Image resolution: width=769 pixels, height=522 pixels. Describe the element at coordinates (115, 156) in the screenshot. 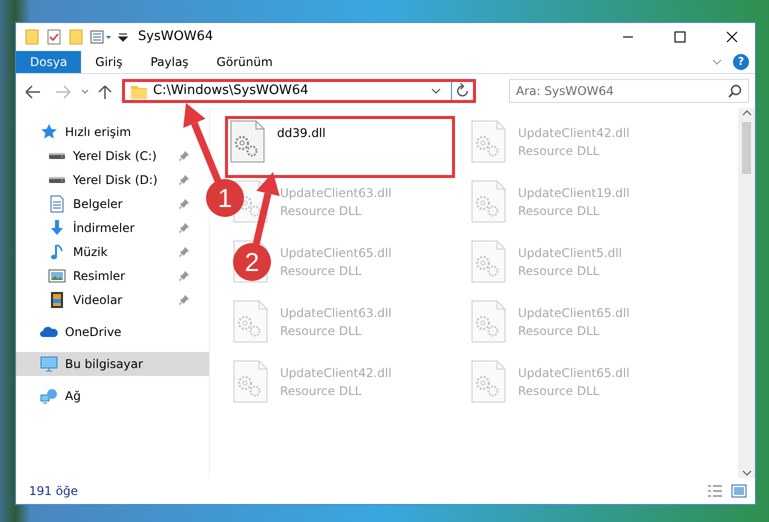

I see `sidebar-label: Yerel Disk (C:)` at that location.